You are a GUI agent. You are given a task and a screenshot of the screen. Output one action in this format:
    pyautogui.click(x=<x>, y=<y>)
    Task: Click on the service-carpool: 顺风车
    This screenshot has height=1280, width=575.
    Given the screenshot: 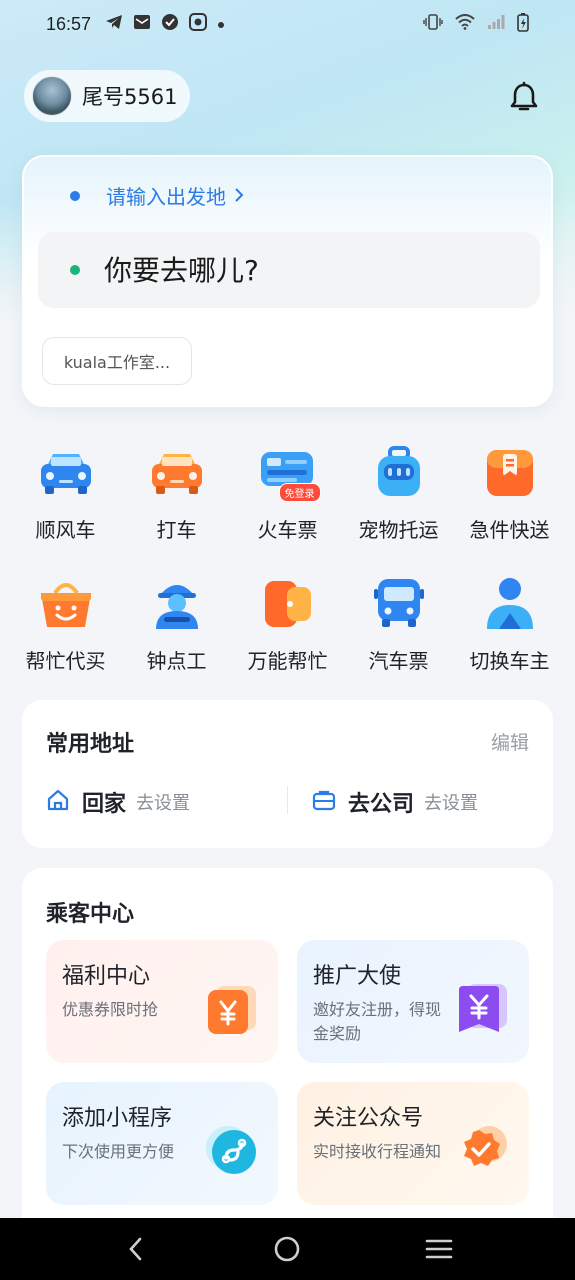 What is the action you would take?
    pyautogui.click(x=65, y=492)
    